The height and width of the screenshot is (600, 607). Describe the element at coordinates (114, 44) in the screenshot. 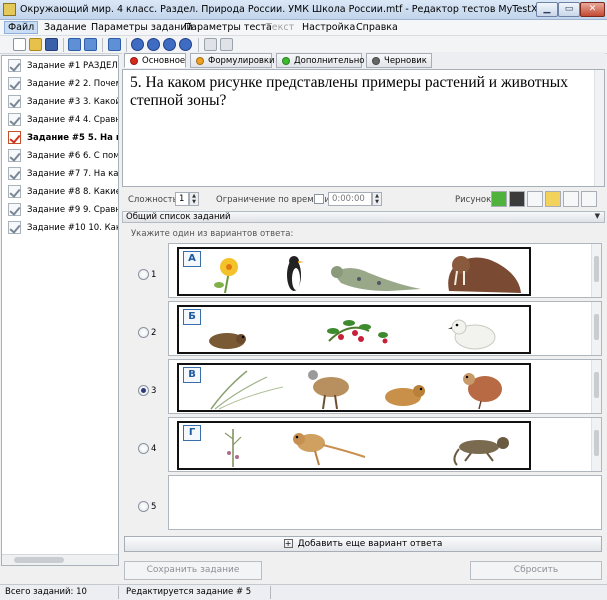

I see `delete-task-icon` at that location.